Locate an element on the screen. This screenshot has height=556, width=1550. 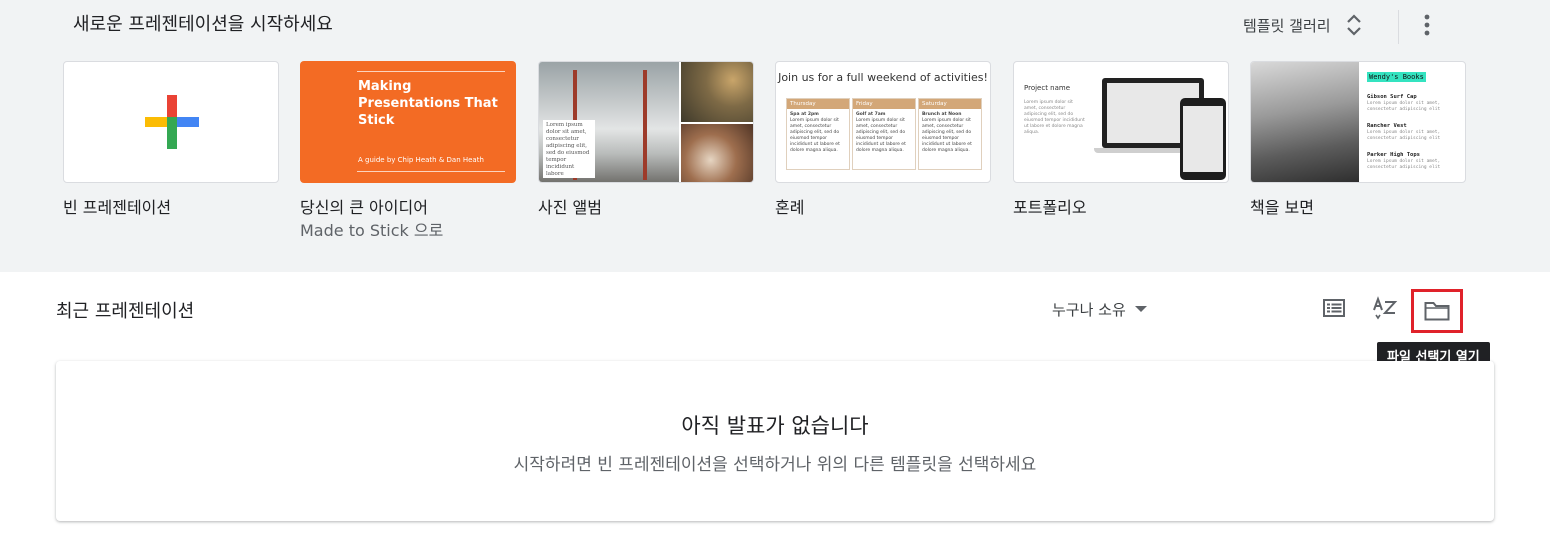
empty-state-title: 아직 발표가 없습니다 is located at coordinates (775, 426).